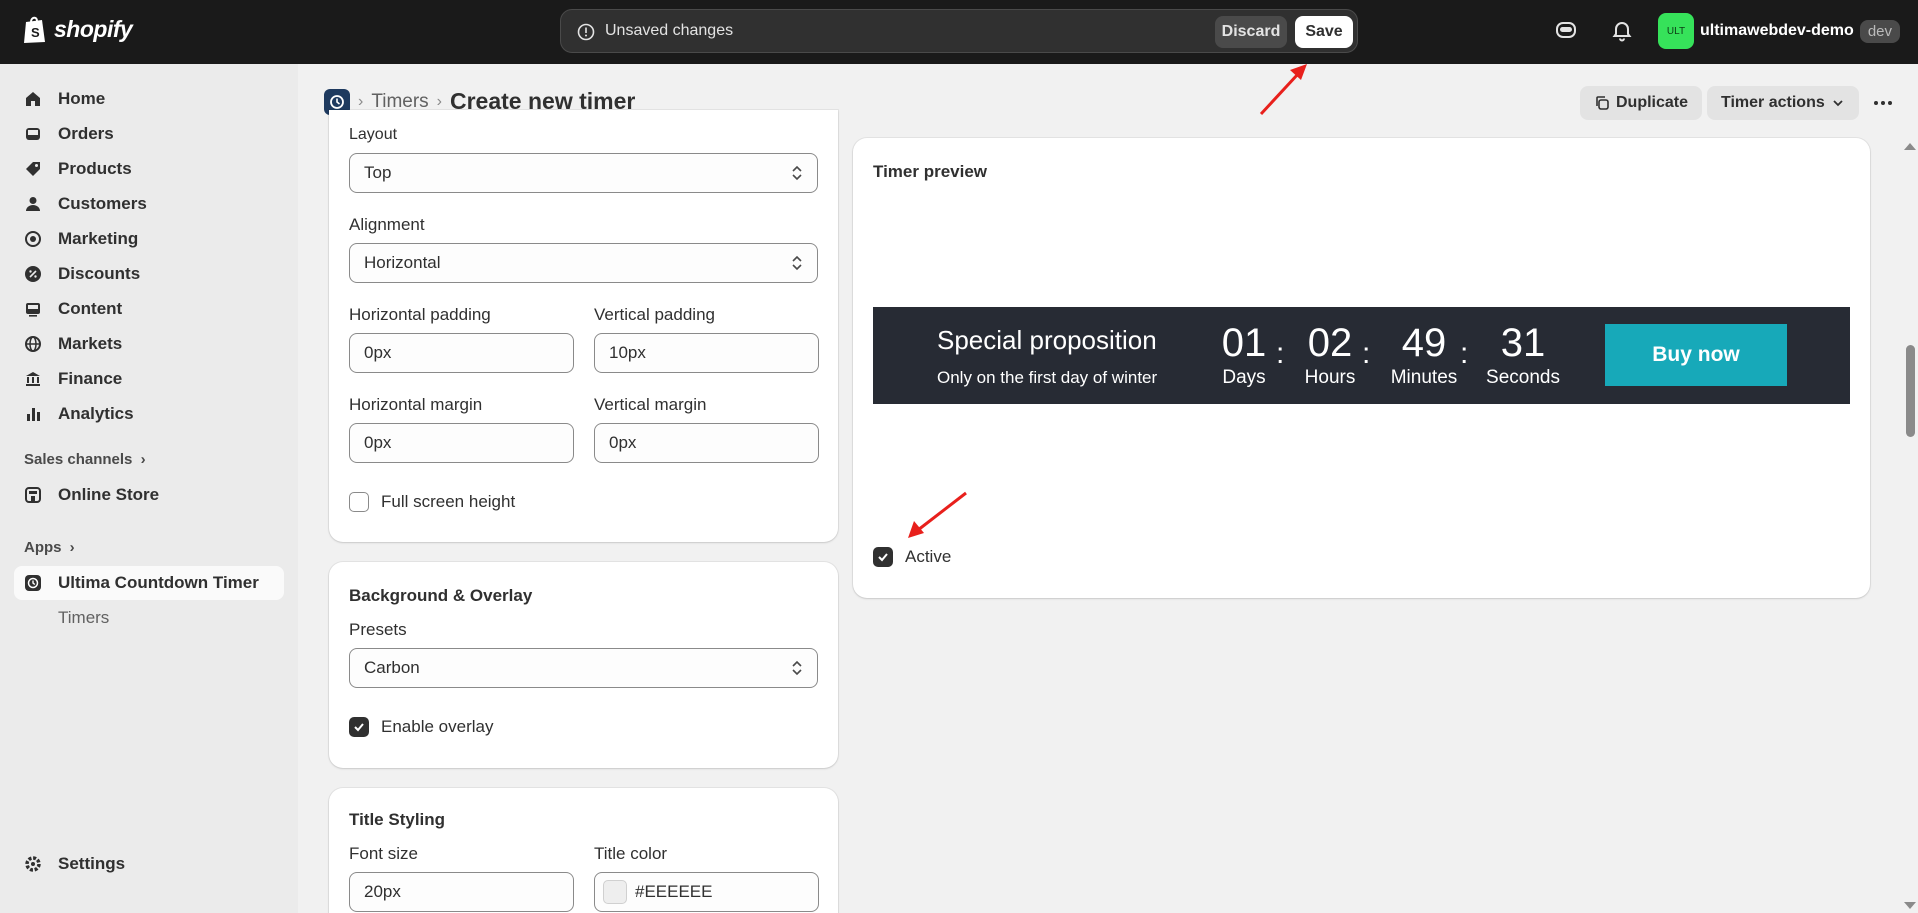 Image resolution: width=1918 pixels, height=913 pixels. Describe the element at coordinates (1910, 526) in the screenshot. I see `page-scrollbar` at that location.